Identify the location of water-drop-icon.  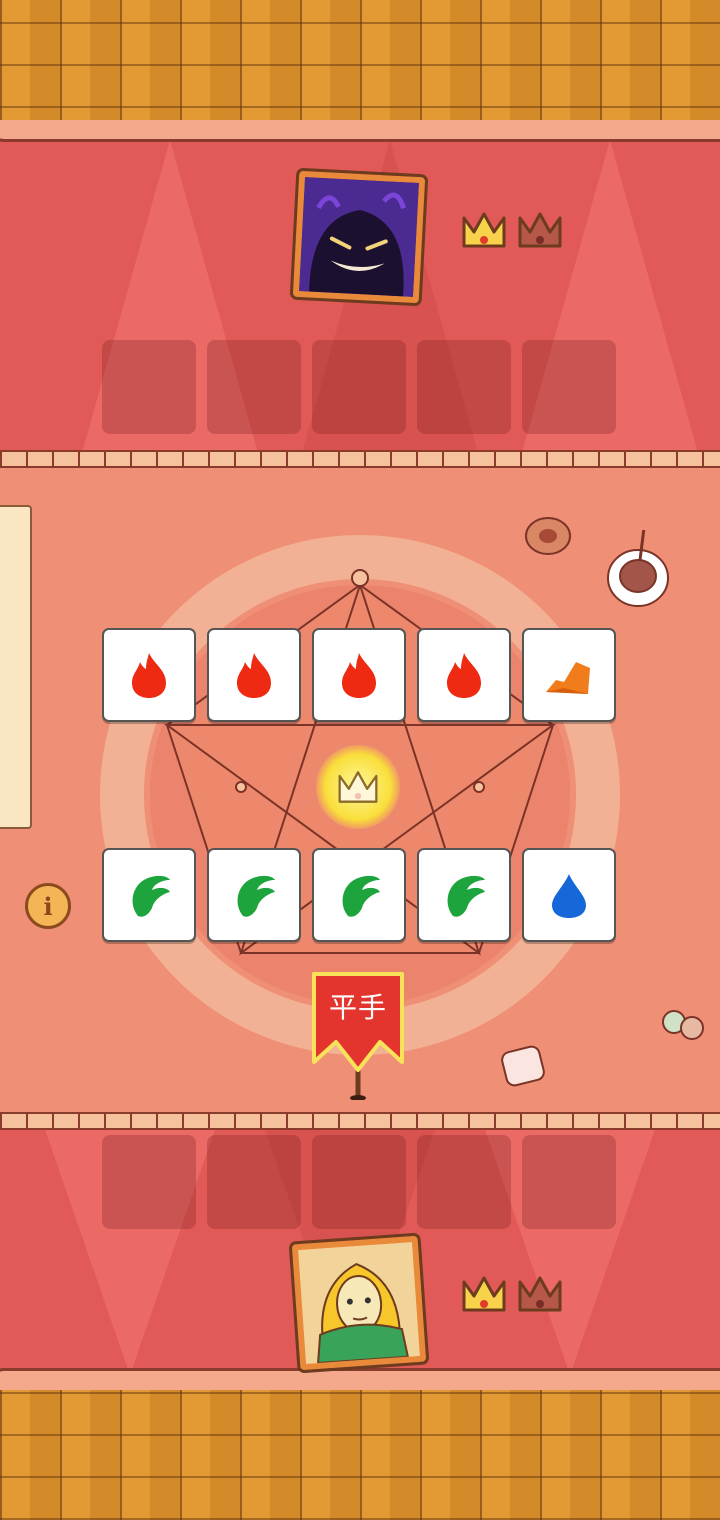
(569, 896).